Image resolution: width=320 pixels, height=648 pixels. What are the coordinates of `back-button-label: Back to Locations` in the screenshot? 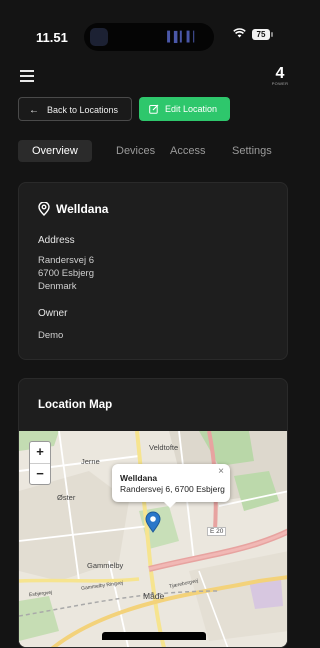 It's located at (83, 110).